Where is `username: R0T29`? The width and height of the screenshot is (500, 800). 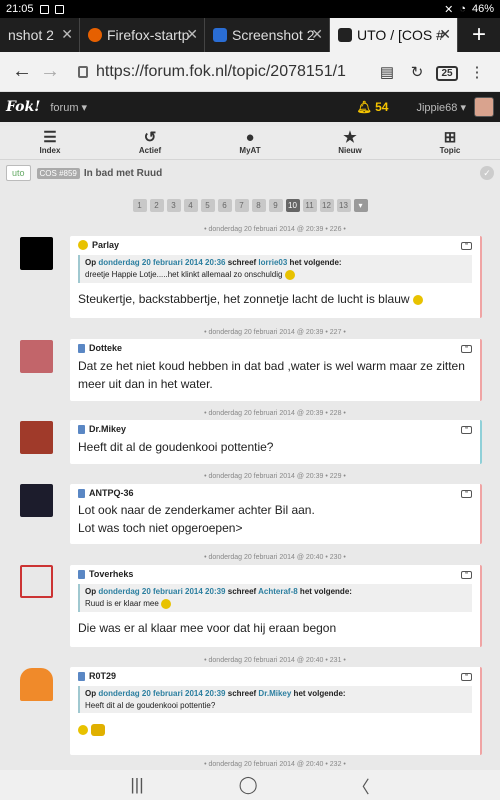
username: R0T29 is located at coordinates (103, 676).